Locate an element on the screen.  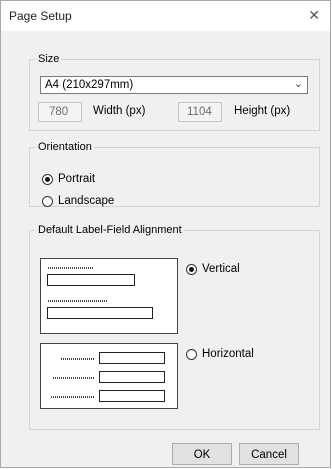
horizontal-radio: Horizontal is located at coordinates (220, 354).